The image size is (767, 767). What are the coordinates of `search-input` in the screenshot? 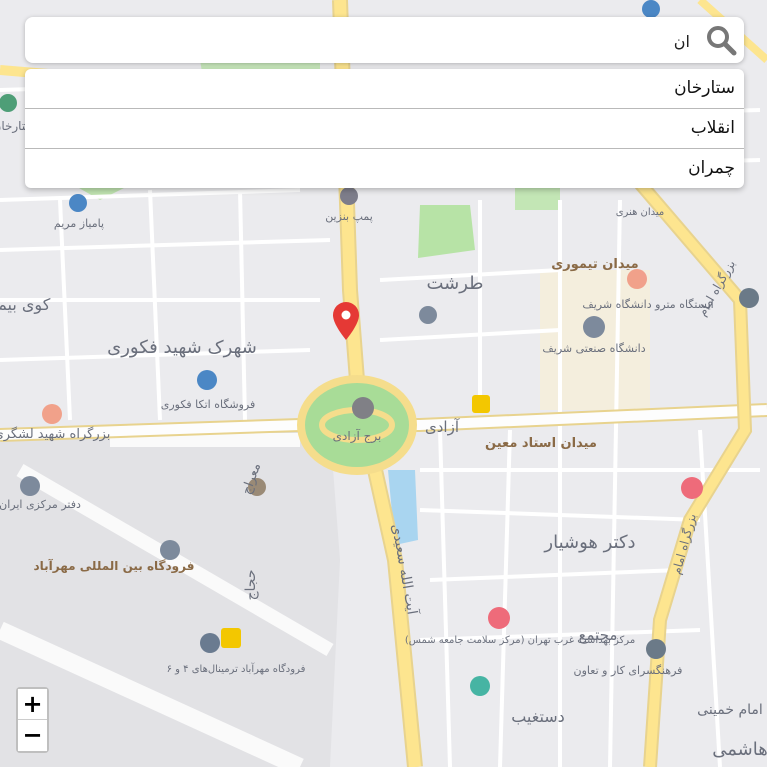 It's located at (364, 41).